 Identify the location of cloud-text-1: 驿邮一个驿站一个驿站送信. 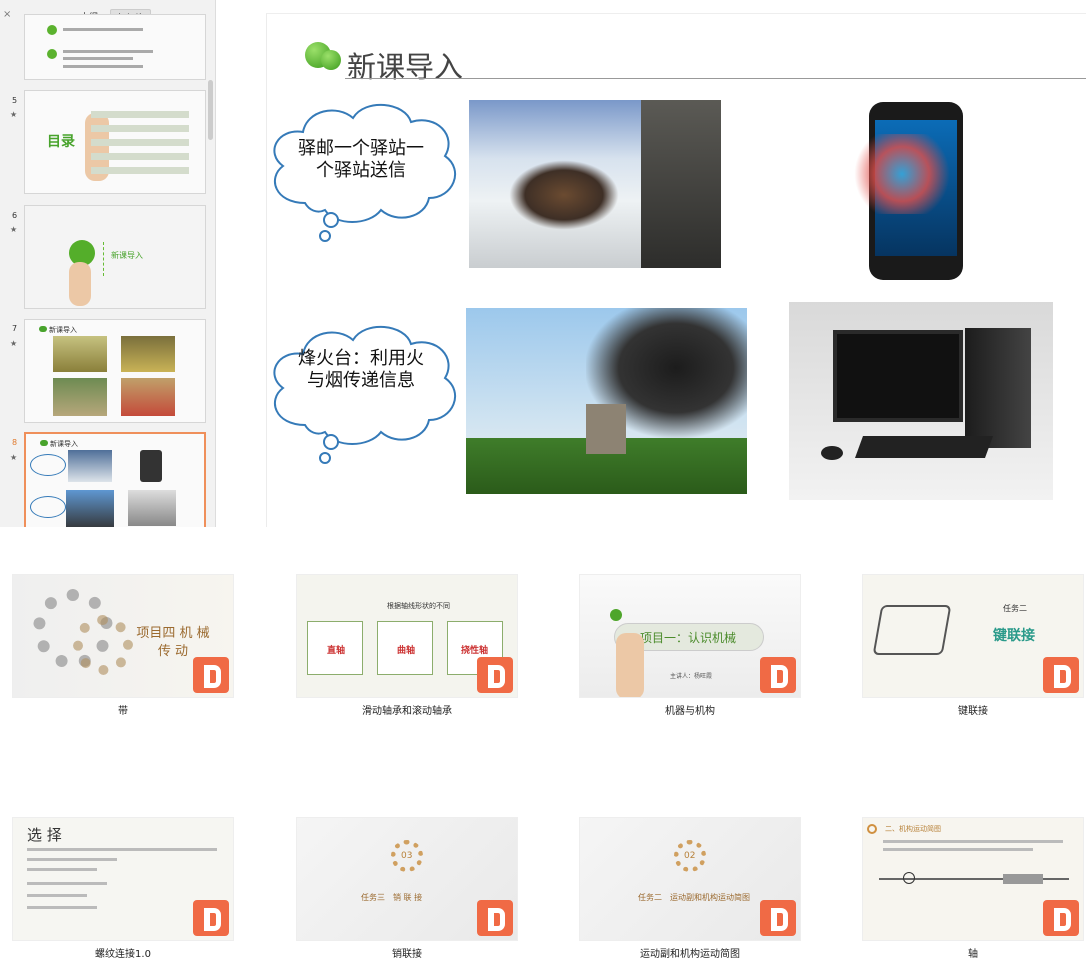
(361, 159).